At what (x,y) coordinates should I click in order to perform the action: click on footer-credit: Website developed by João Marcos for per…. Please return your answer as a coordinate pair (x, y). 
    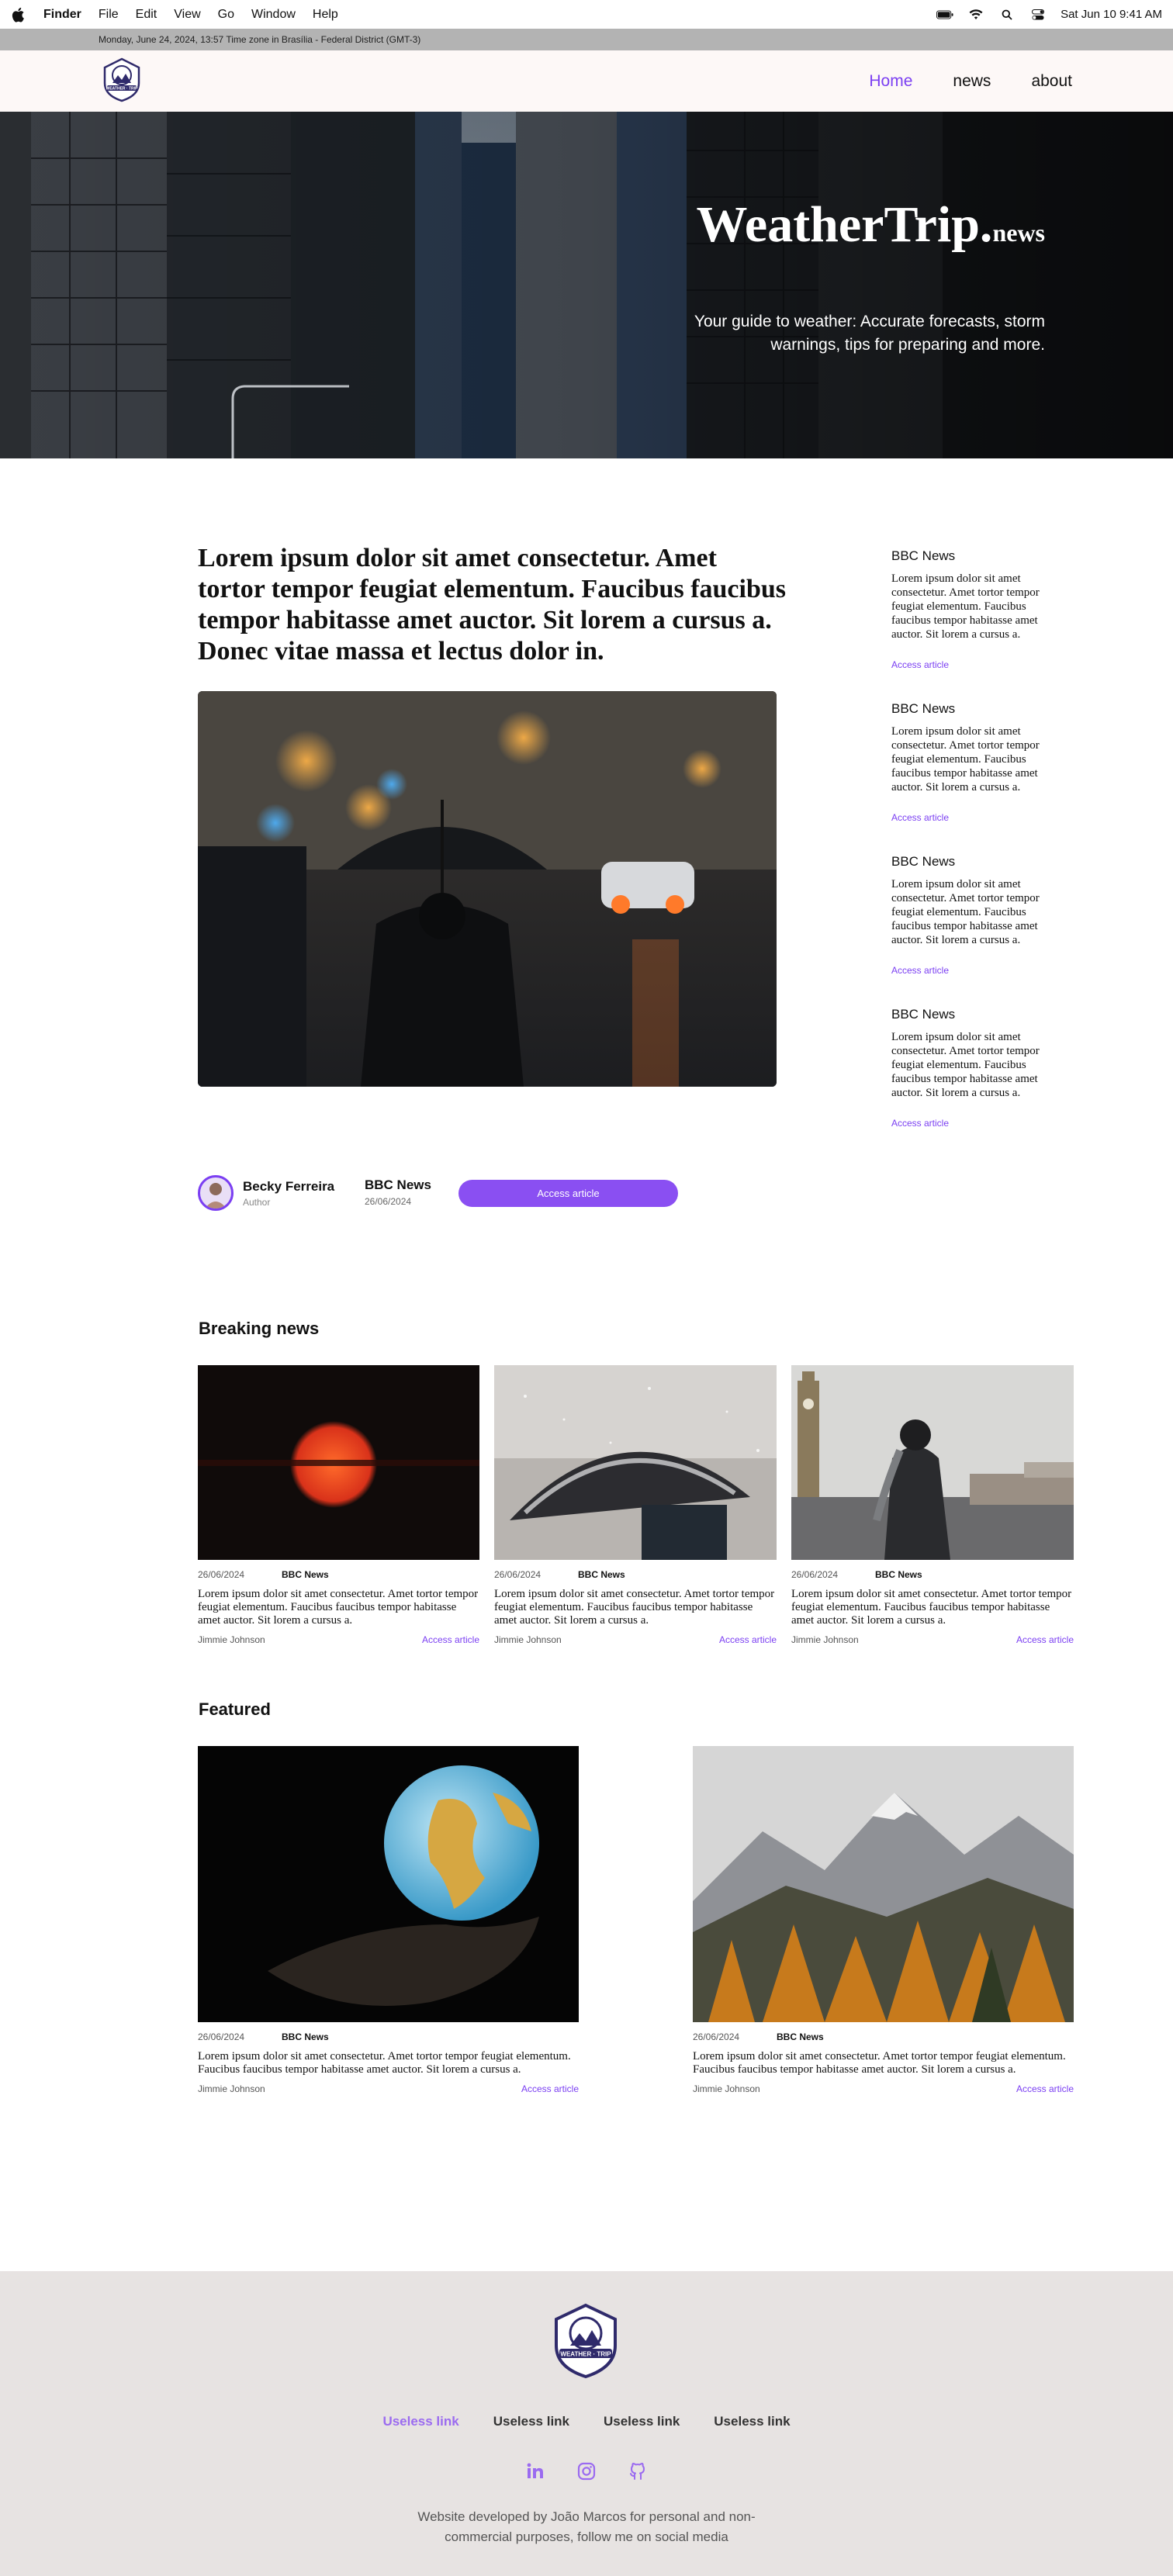
    Looking at the image, I should click on (586, 2526).